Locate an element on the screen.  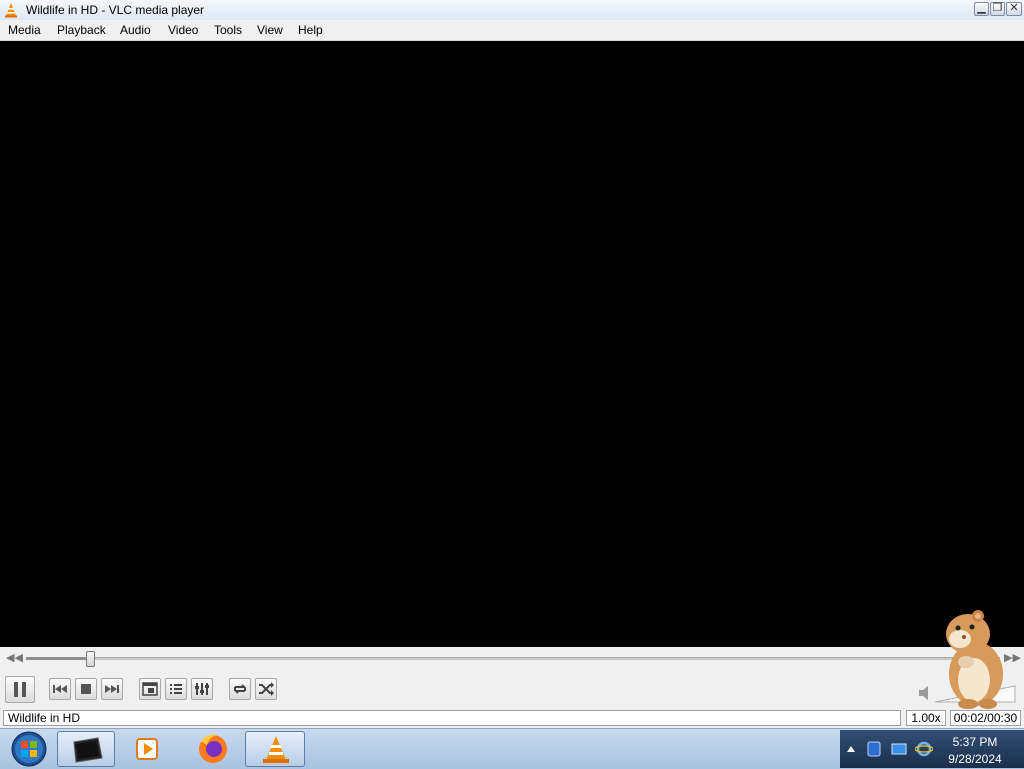
menu-video: Video is located at coordinates (183, 30).